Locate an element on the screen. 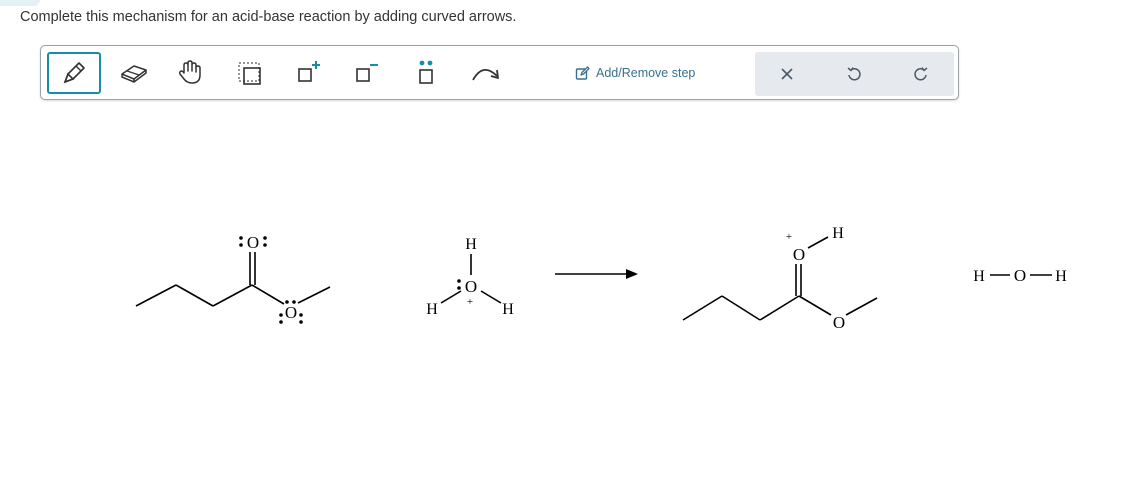 This screenshot has width=1135, height=495. product-ether-oxygen: O is located at coordinates (839, 322).